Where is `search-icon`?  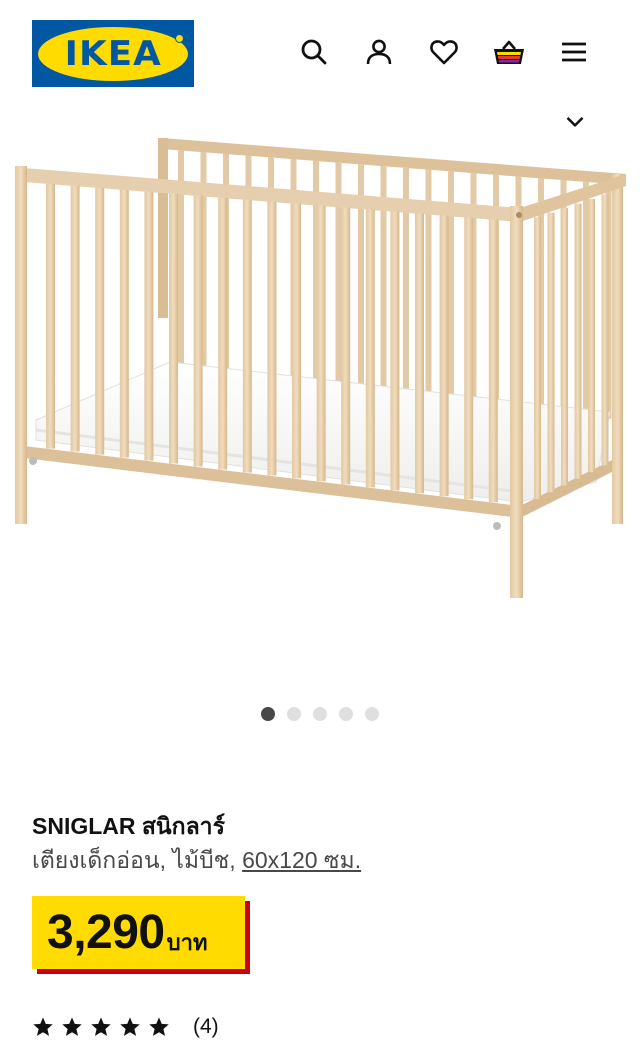 search-icon is located at coordinates (314, 52).